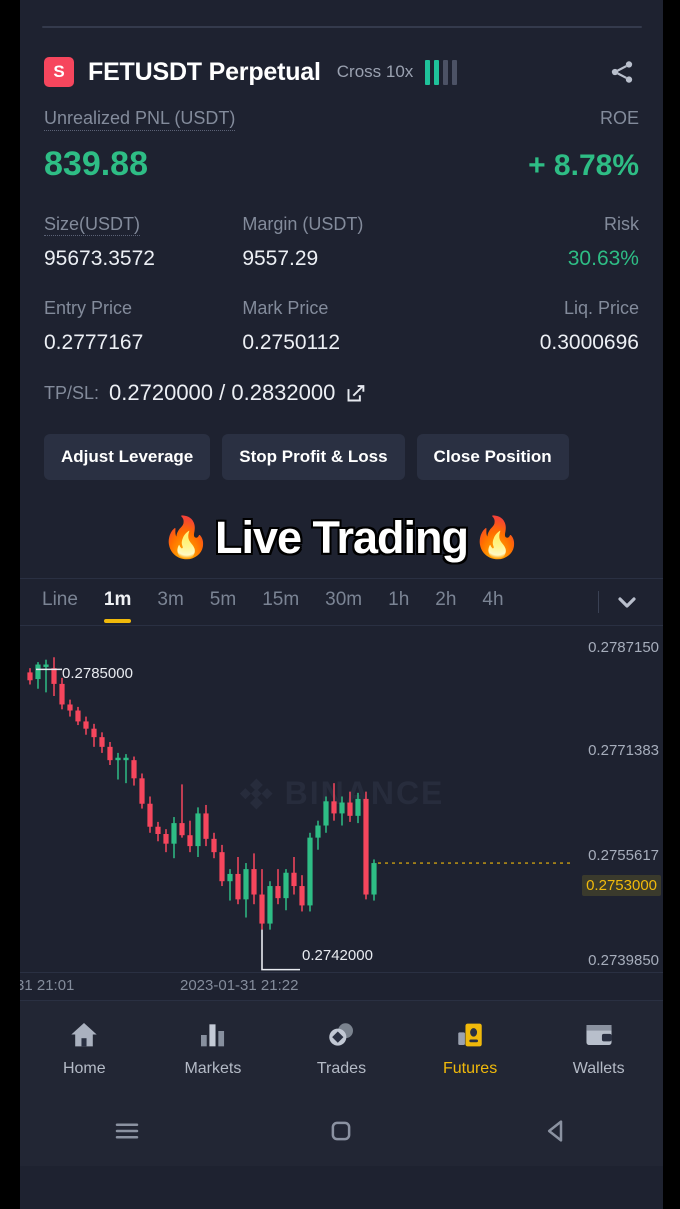 This screenshot has height=1209, width=680. What do you see at coordinates (445, 602) in the screenshot?
I see `tab-2h: 2h` at bounding box center [445, 602].